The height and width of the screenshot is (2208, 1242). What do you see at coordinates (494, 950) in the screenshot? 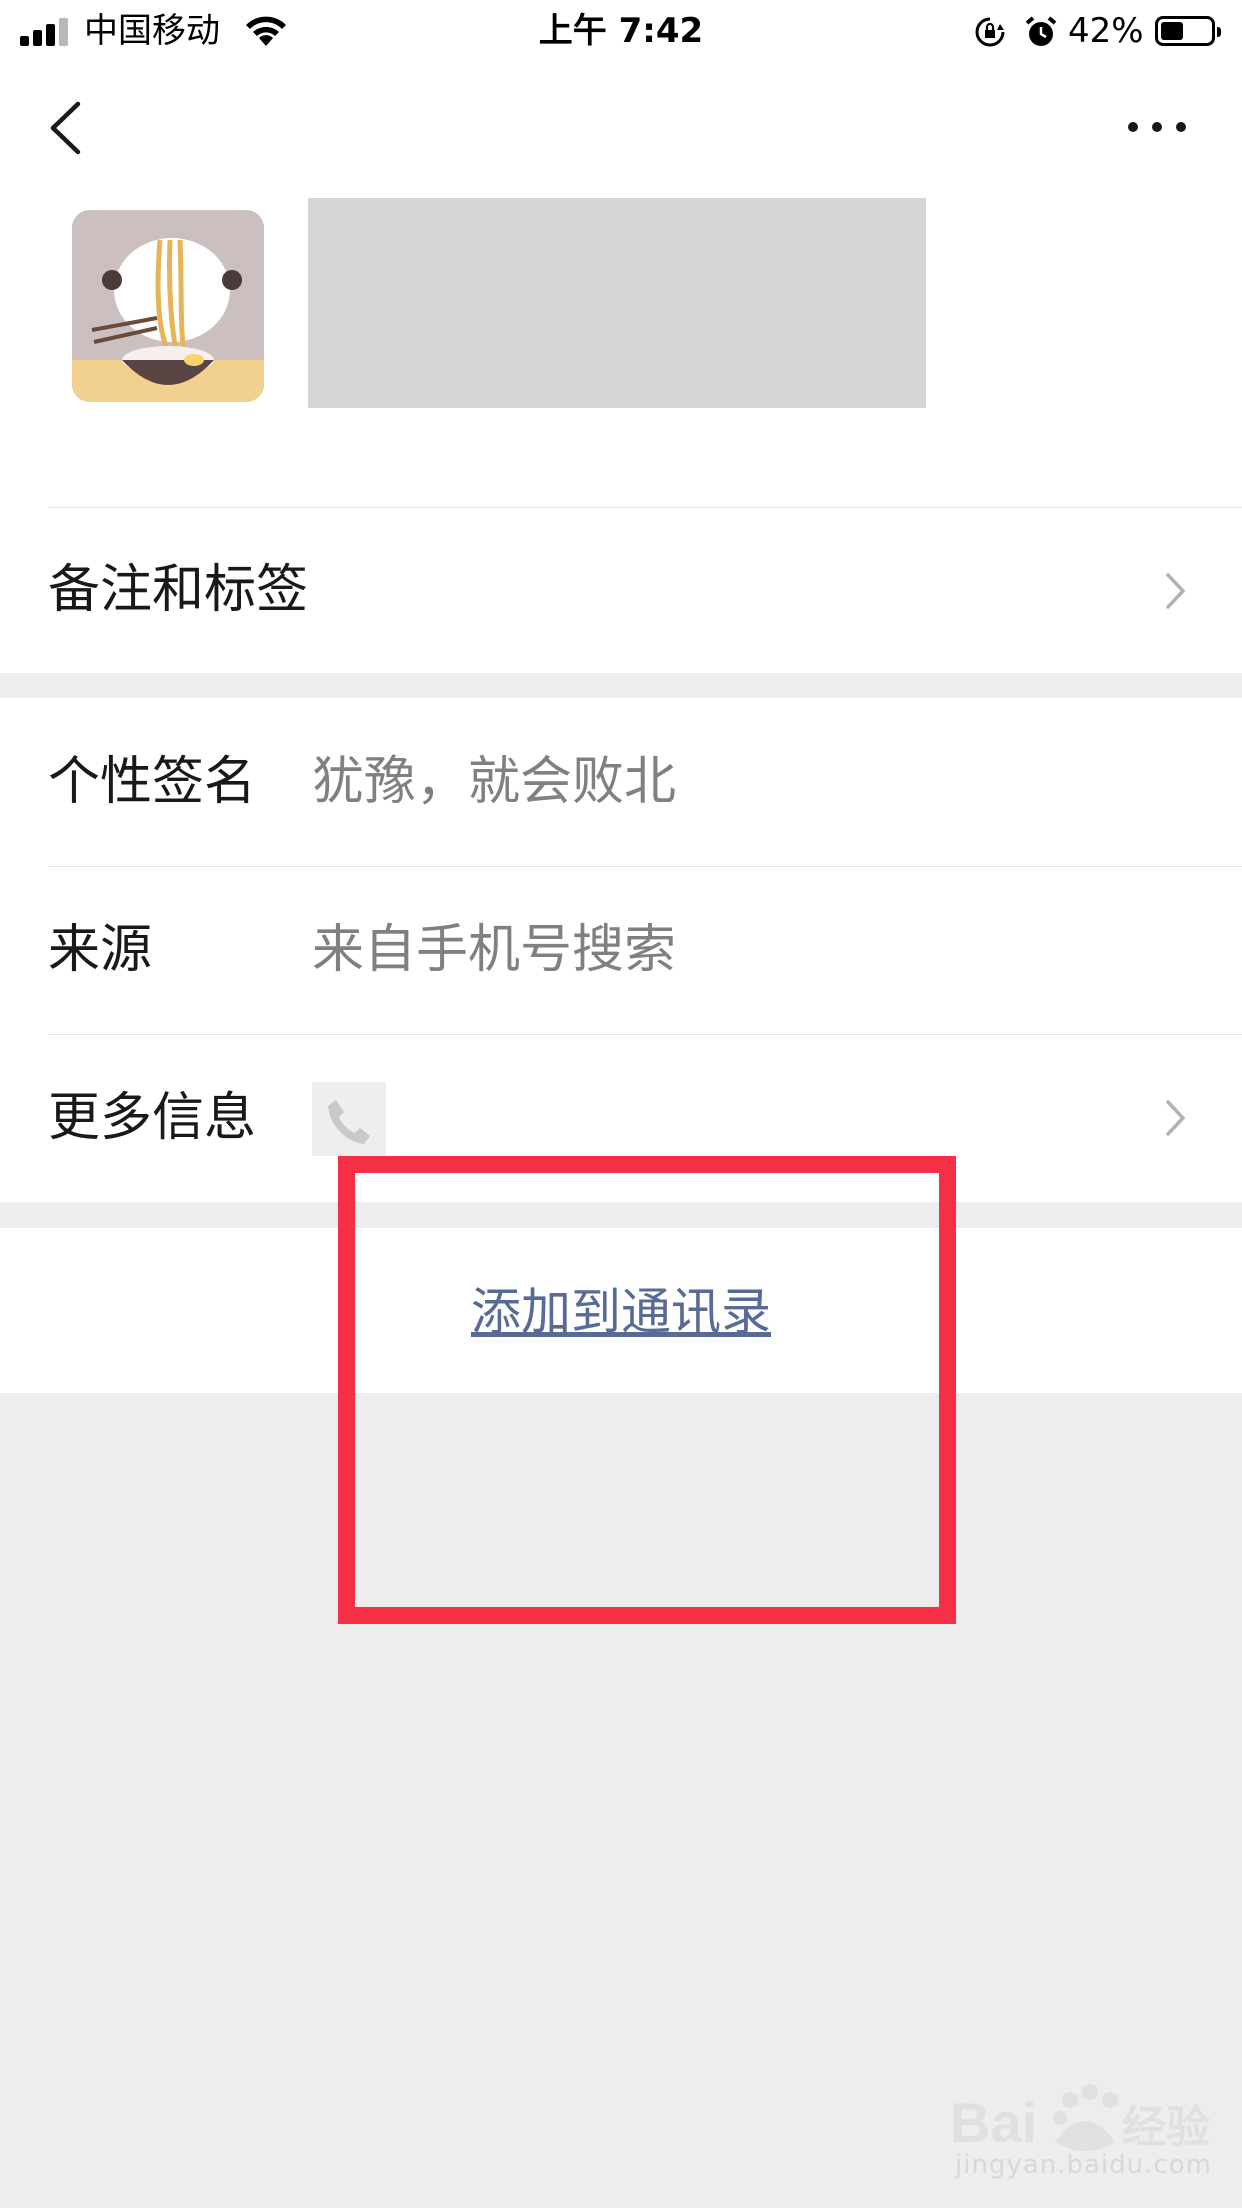
I see `source-value: 来自手机号搜索` at bounding box center [494, 950].